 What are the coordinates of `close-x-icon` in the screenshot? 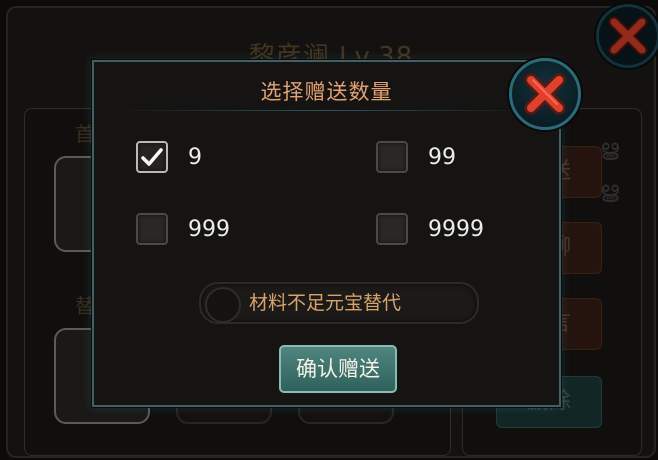 It's located at (545, 94).